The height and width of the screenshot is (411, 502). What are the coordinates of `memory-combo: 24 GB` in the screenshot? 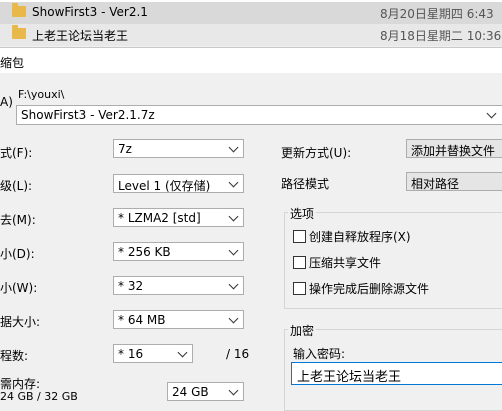 It's located at (205, 391).